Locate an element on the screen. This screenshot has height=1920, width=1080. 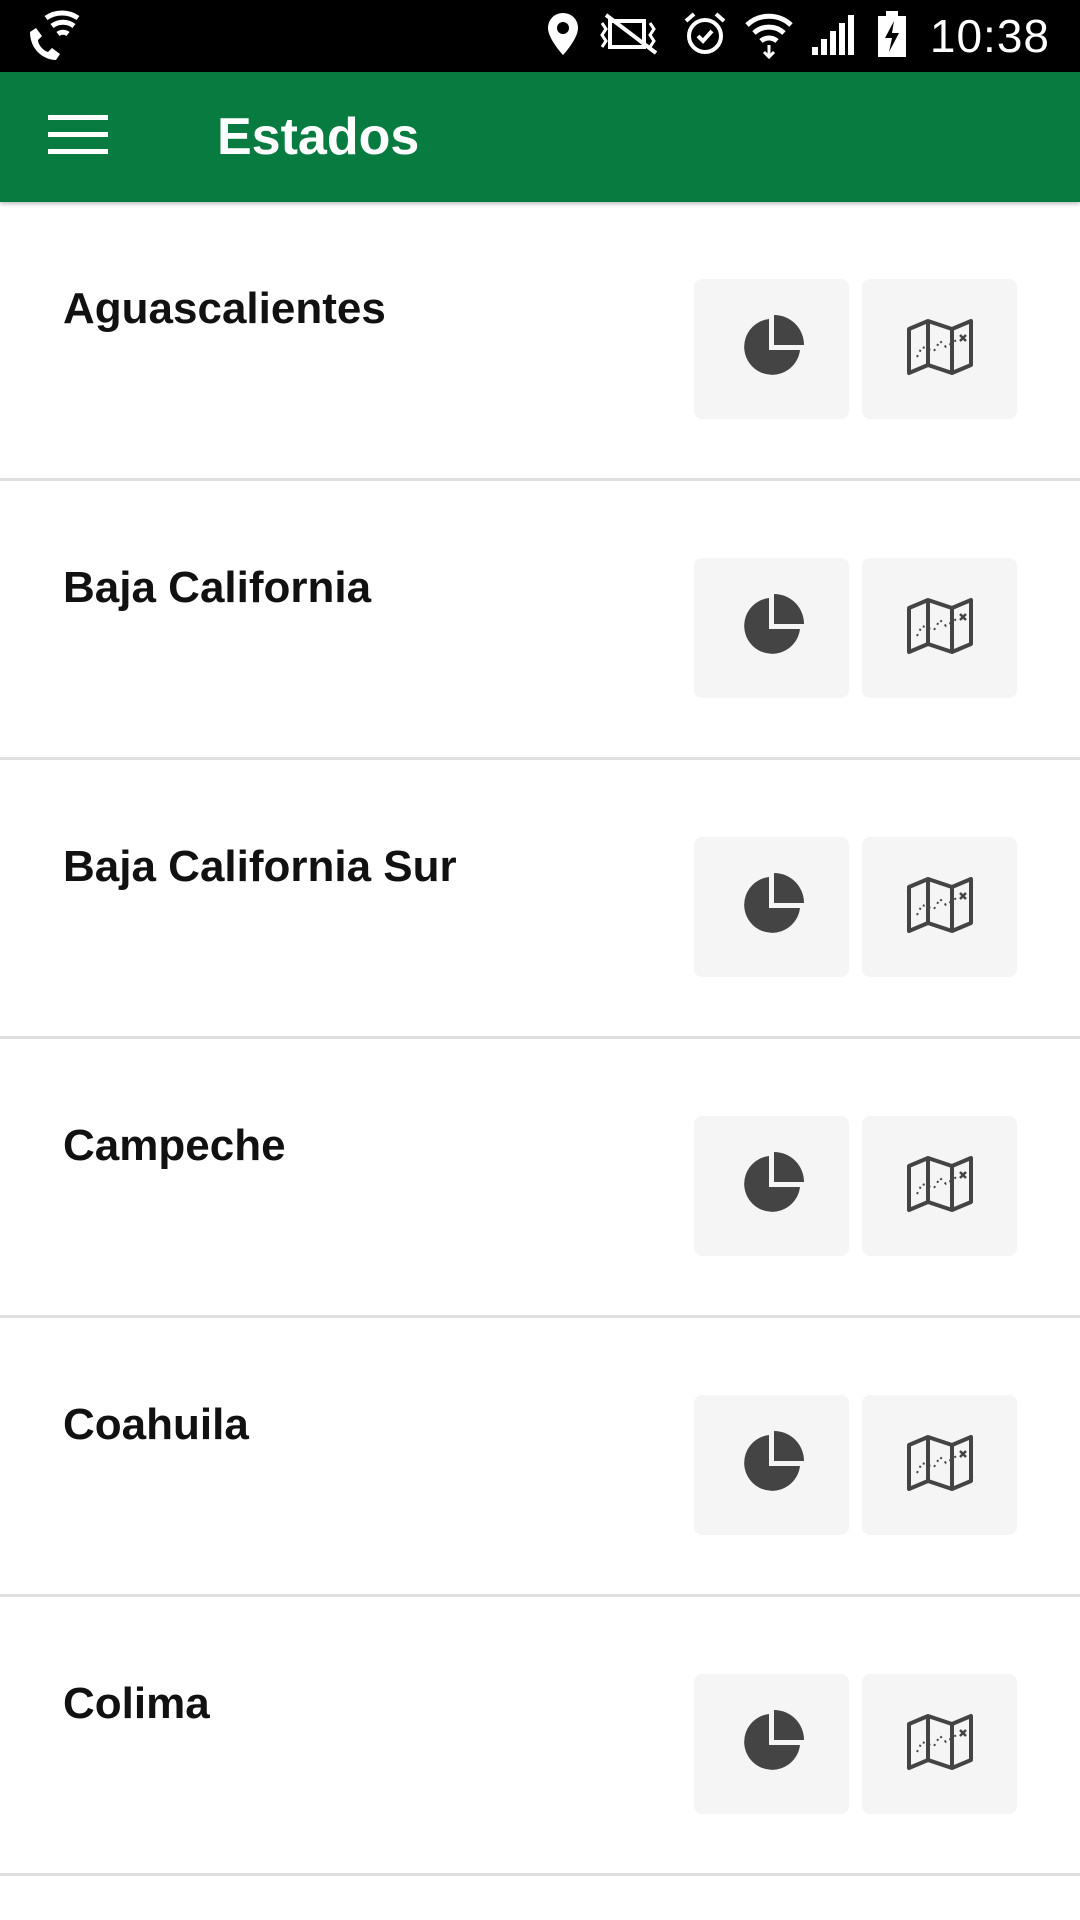
list-item: Baja California is located at coordinates (540, 620).